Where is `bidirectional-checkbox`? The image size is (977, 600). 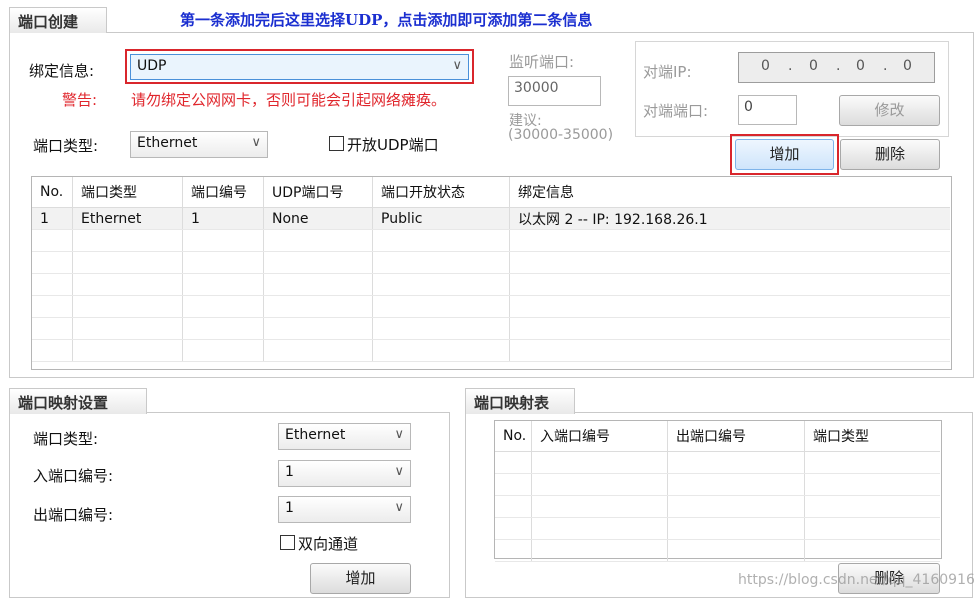
bidirectional-checkbox is located at coordinates (287, 542).